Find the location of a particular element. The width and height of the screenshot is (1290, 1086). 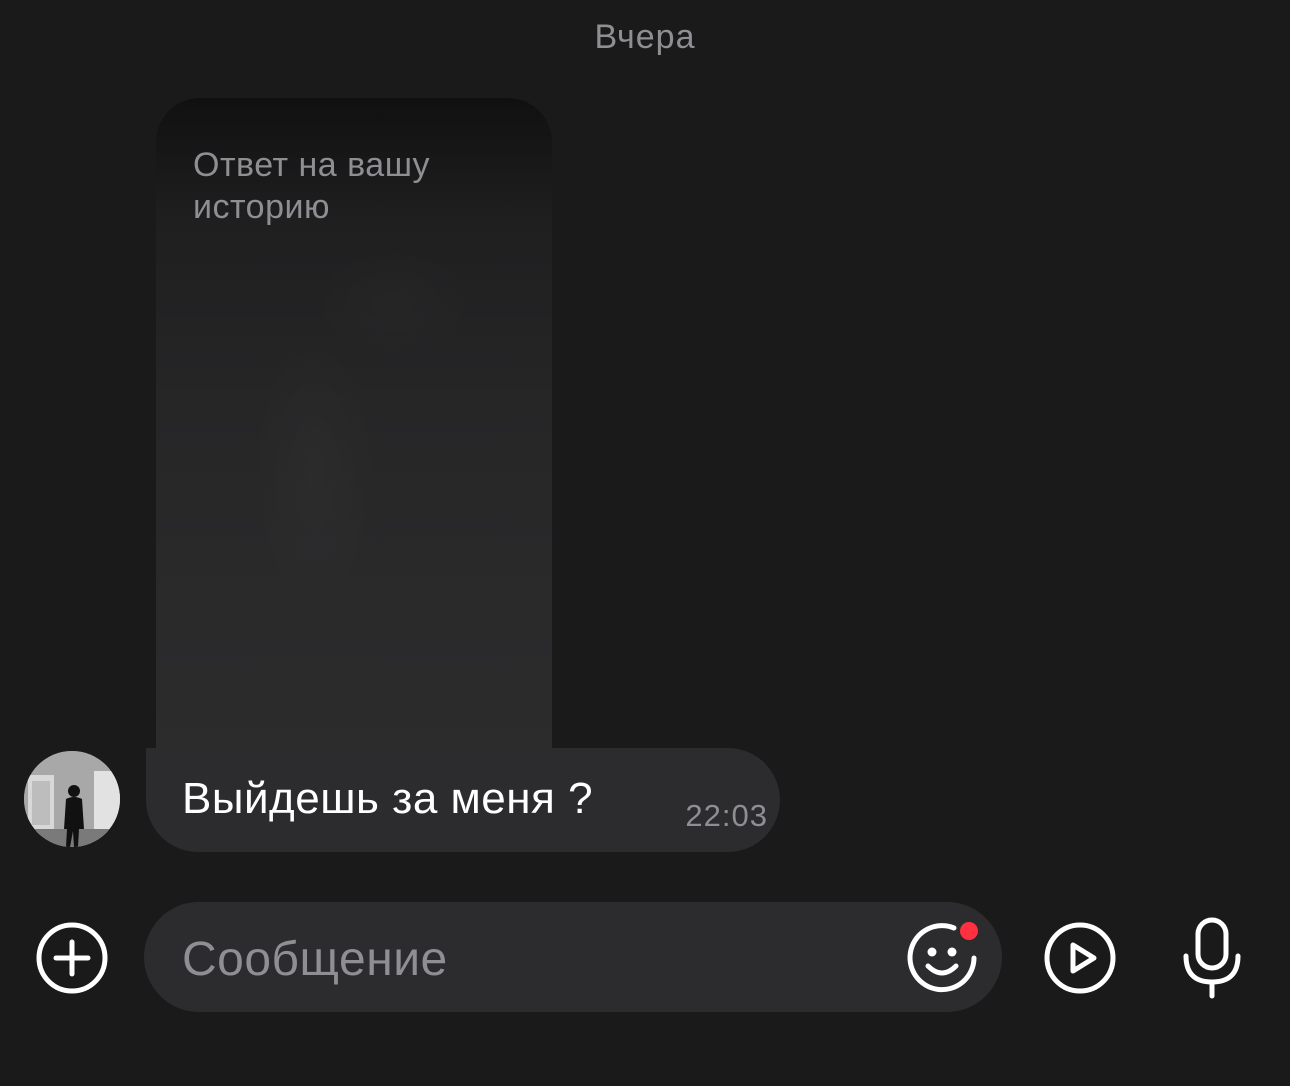

add-button is located at coordinates (72, 958).